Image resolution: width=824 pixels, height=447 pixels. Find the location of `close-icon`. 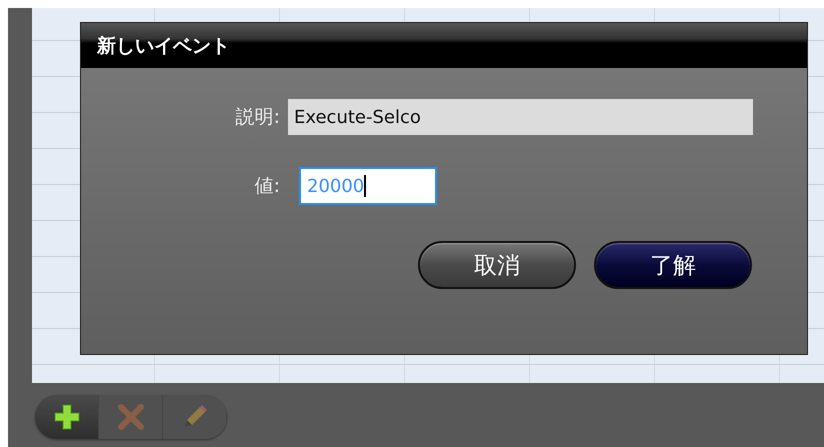

close-icon is located at coordinates (131, 417).